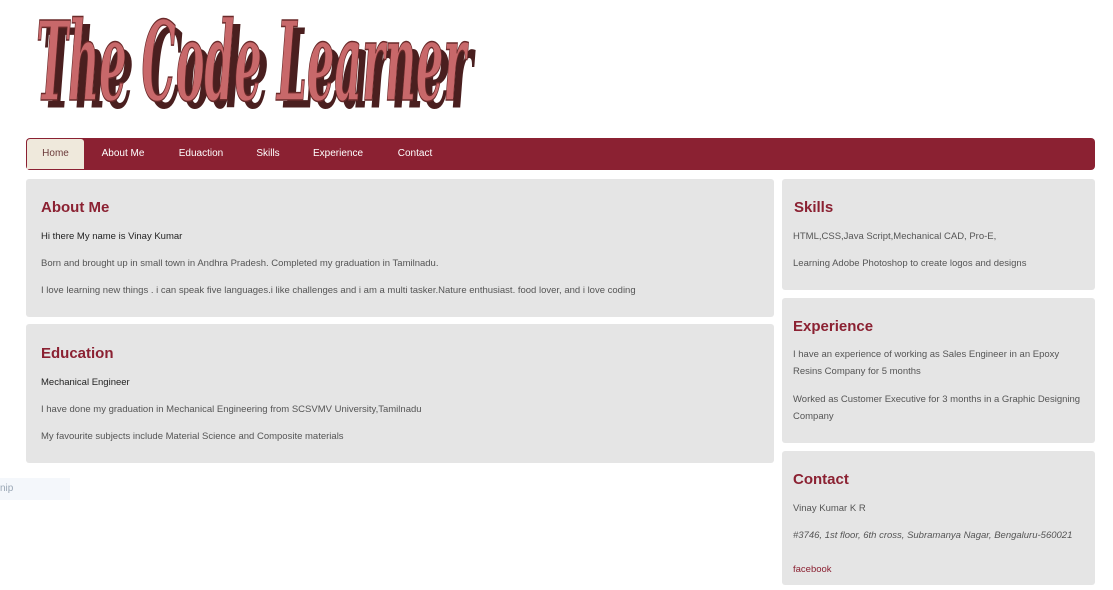  What do you see at coordinates (77, 353) in the screenshot?
I see `education-title: Education` at bounding box center [77, 353].